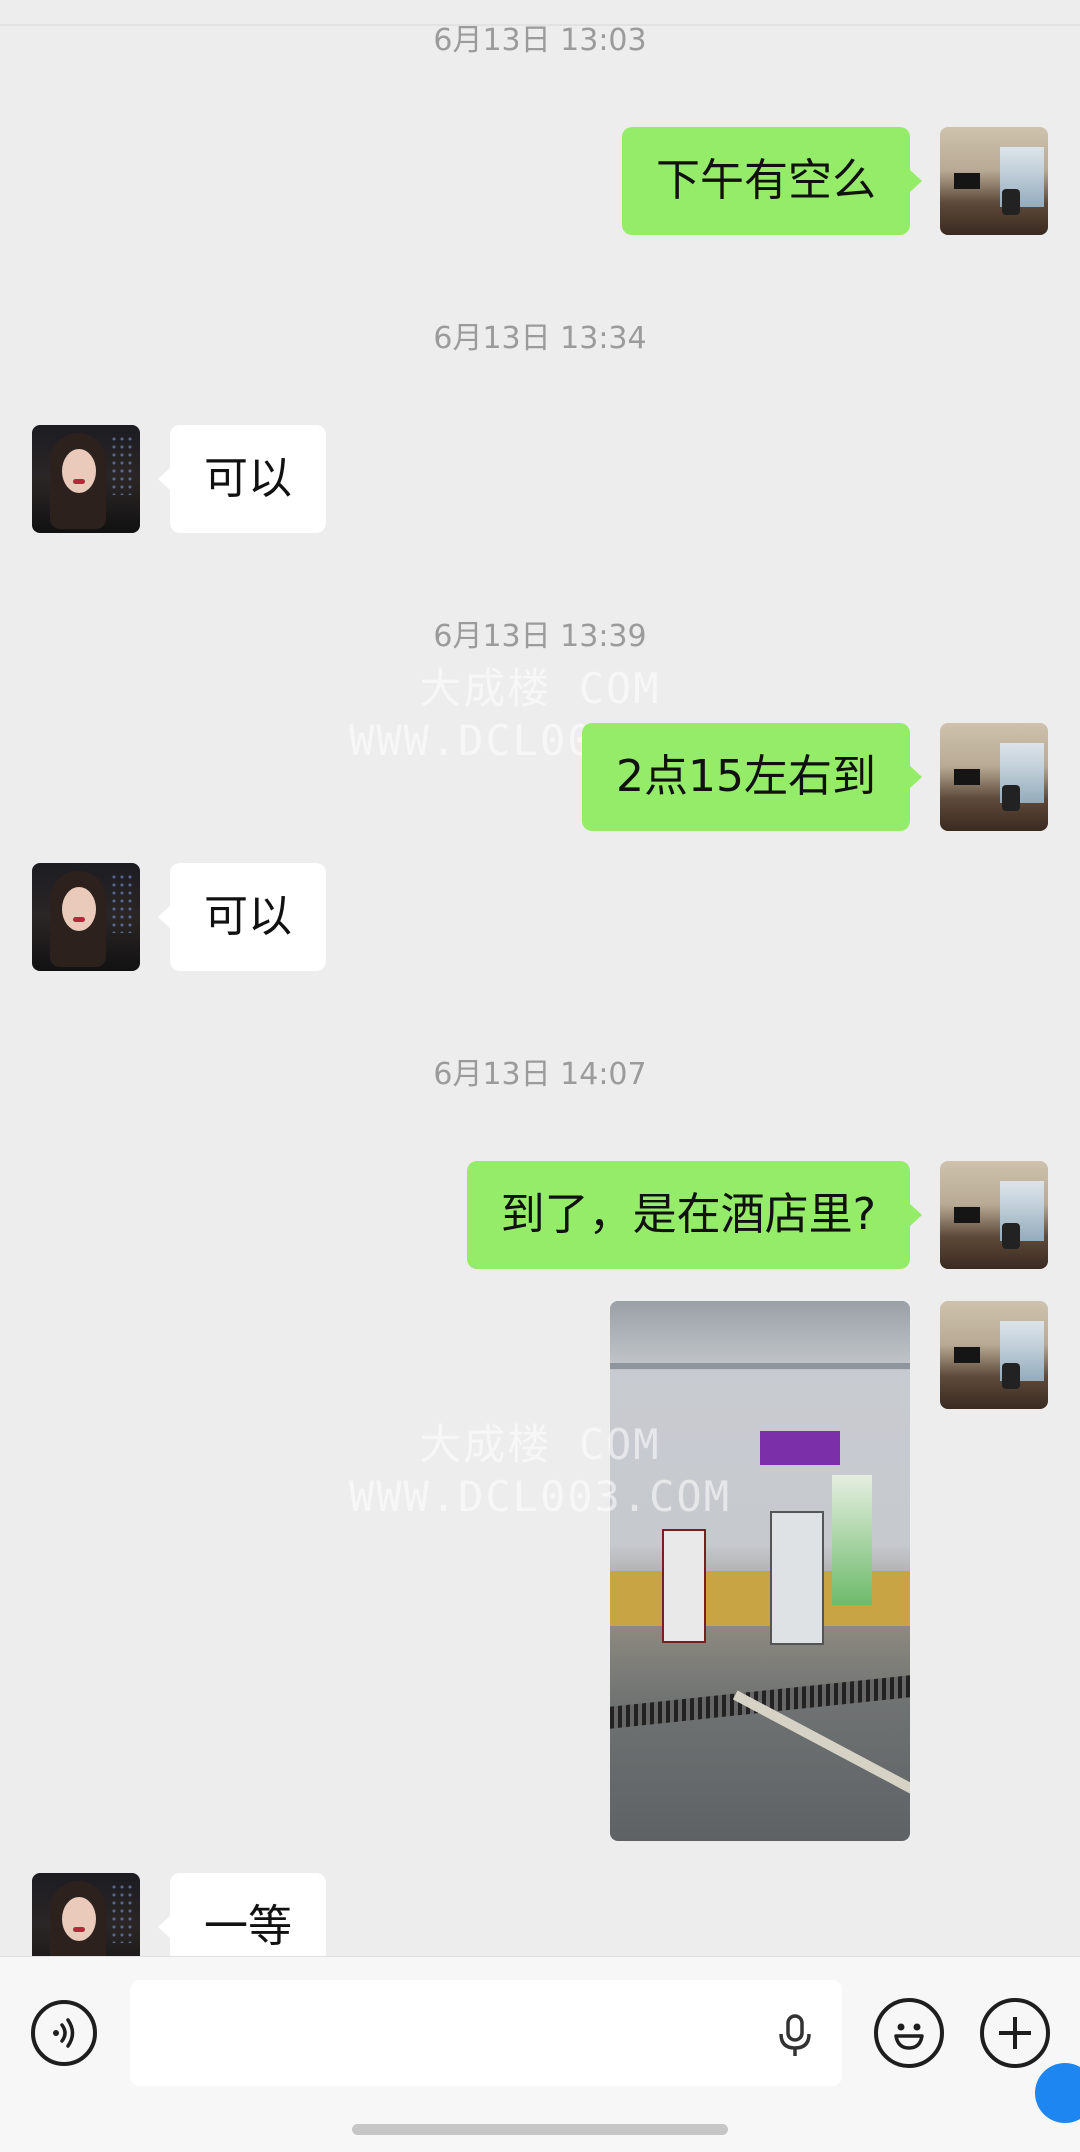 The image size is (1080, 2152). What do you see at coordinates (540, 338) in the screenshot?
I see `timestamp: 6月13日 13:34` at bounding box center [540, 338].